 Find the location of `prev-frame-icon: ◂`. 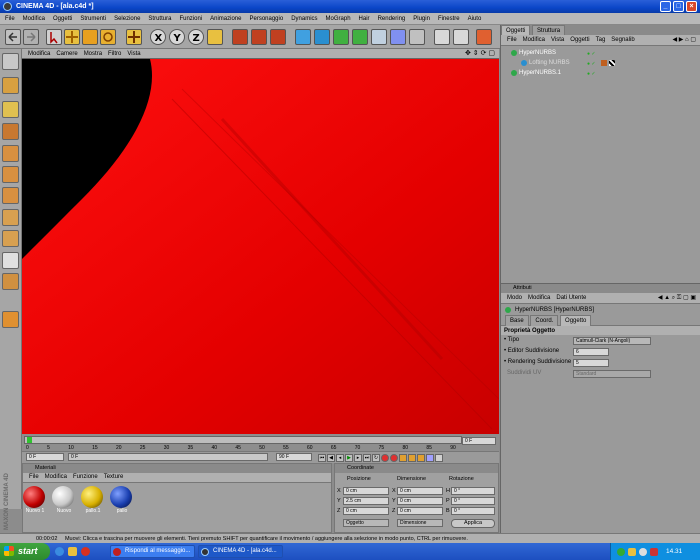

prev-frame-icon: ◂ is located at coordinates (340, 457).